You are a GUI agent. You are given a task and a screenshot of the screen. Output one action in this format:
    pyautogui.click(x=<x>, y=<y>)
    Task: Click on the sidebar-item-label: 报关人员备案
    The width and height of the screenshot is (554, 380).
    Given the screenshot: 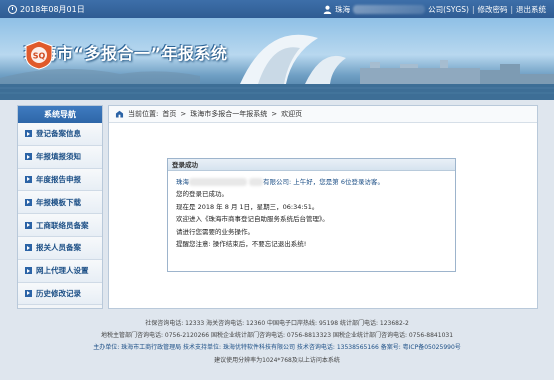 What is the action you would take?
    pyautogui.click(x=58, y=248)
    